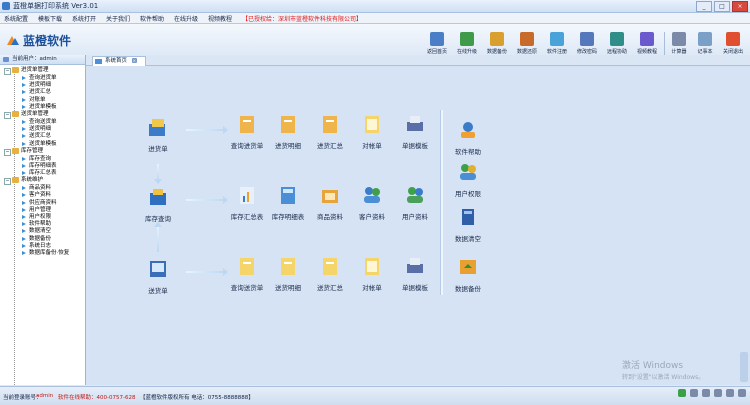 Image resolution: width=750 pixels, height=405 pixels. I want to click on microphone-icon, so click(706, 393).